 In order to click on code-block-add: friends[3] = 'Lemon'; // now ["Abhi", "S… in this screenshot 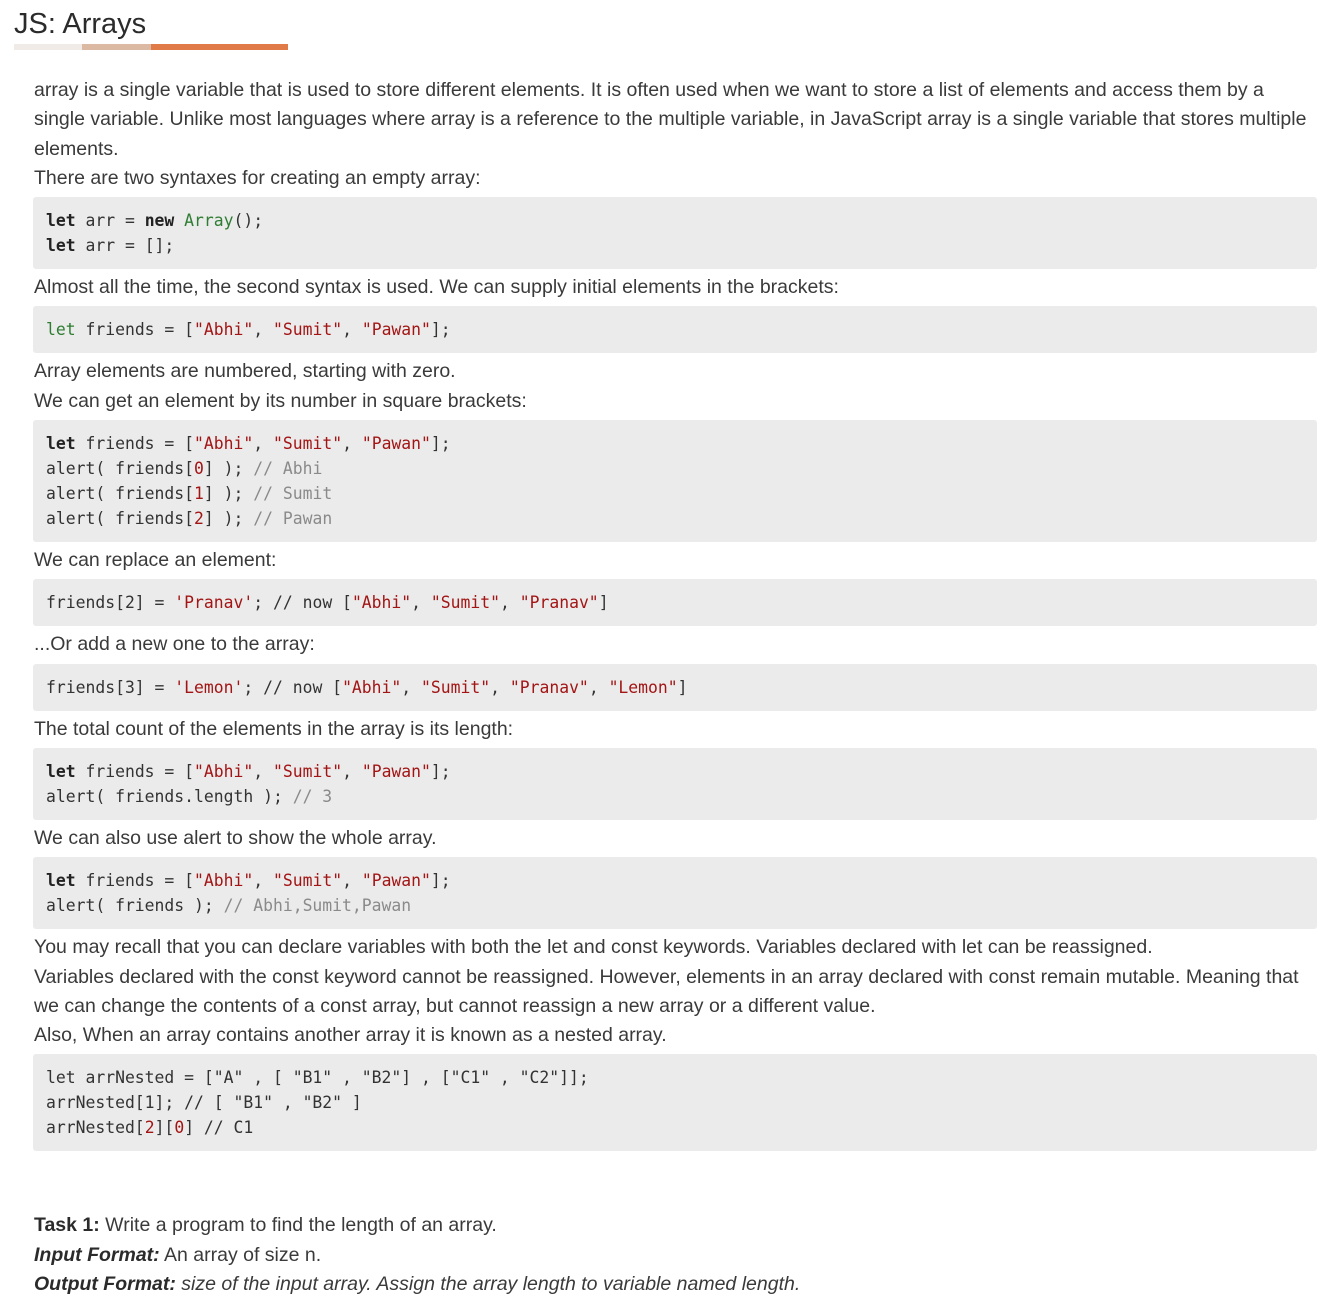, I will do `click(675, 687)`.